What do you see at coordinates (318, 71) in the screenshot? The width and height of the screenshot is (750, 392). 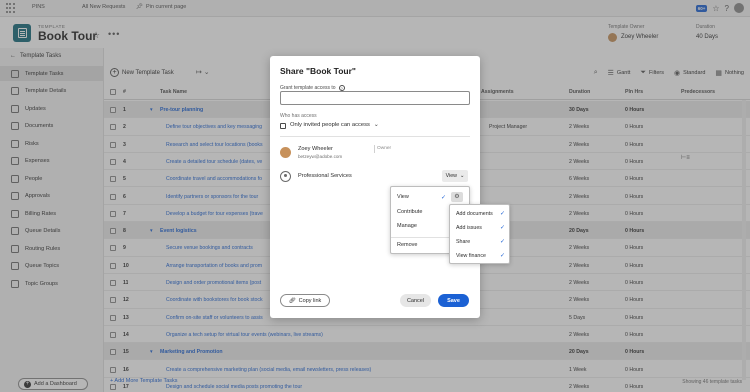 I see `dialog-title: Share "Book Tour"` at bounding box center [318, 71].